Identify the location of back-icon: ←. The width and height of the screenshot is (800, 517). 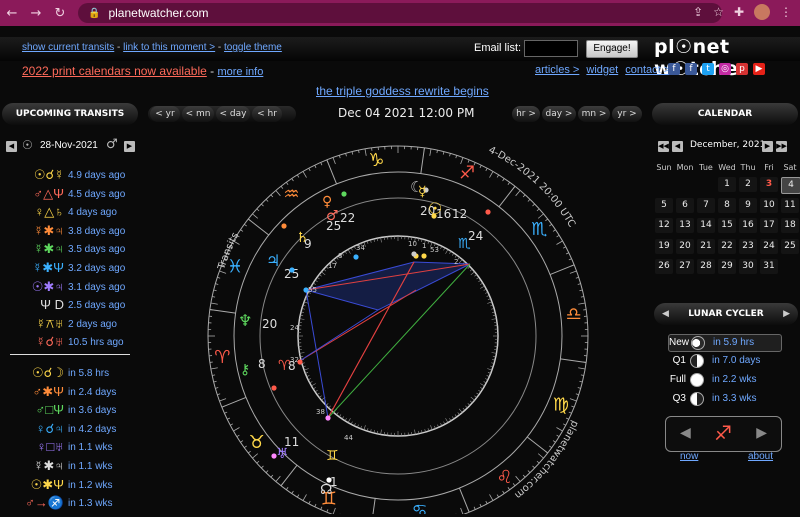
(12, 13).